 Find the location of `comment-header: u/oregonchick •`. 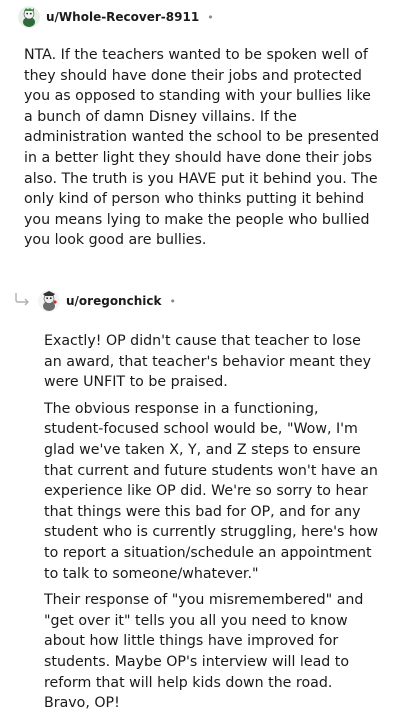

comment-header: u/oregonchick • is located at coordinates (107, 301).